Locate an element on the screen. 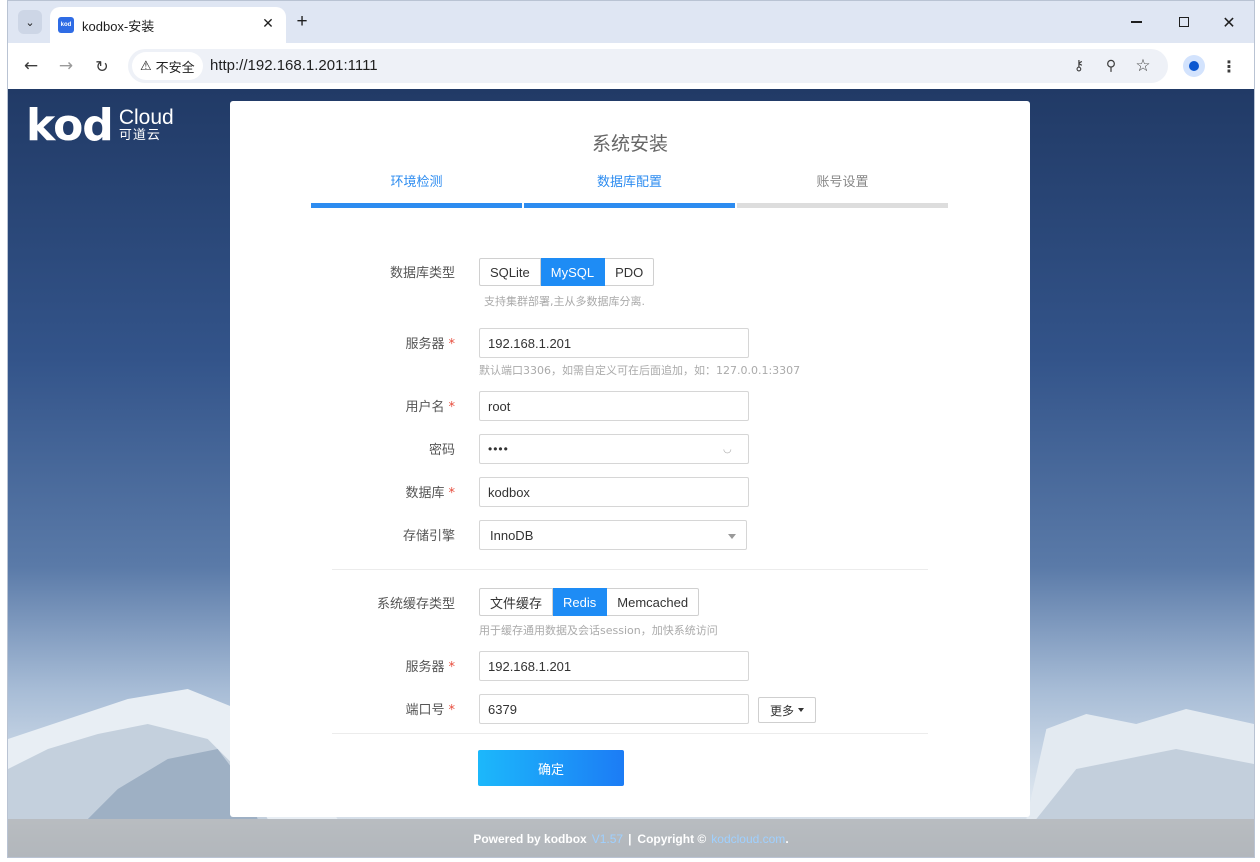 Image resolution: width=1260 pixels, height=862 pixels. window-minimize-icon is located at coordinates (1136, 22).